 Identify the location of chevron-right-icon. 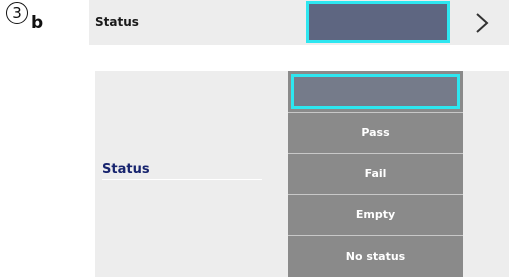
(482, 22).